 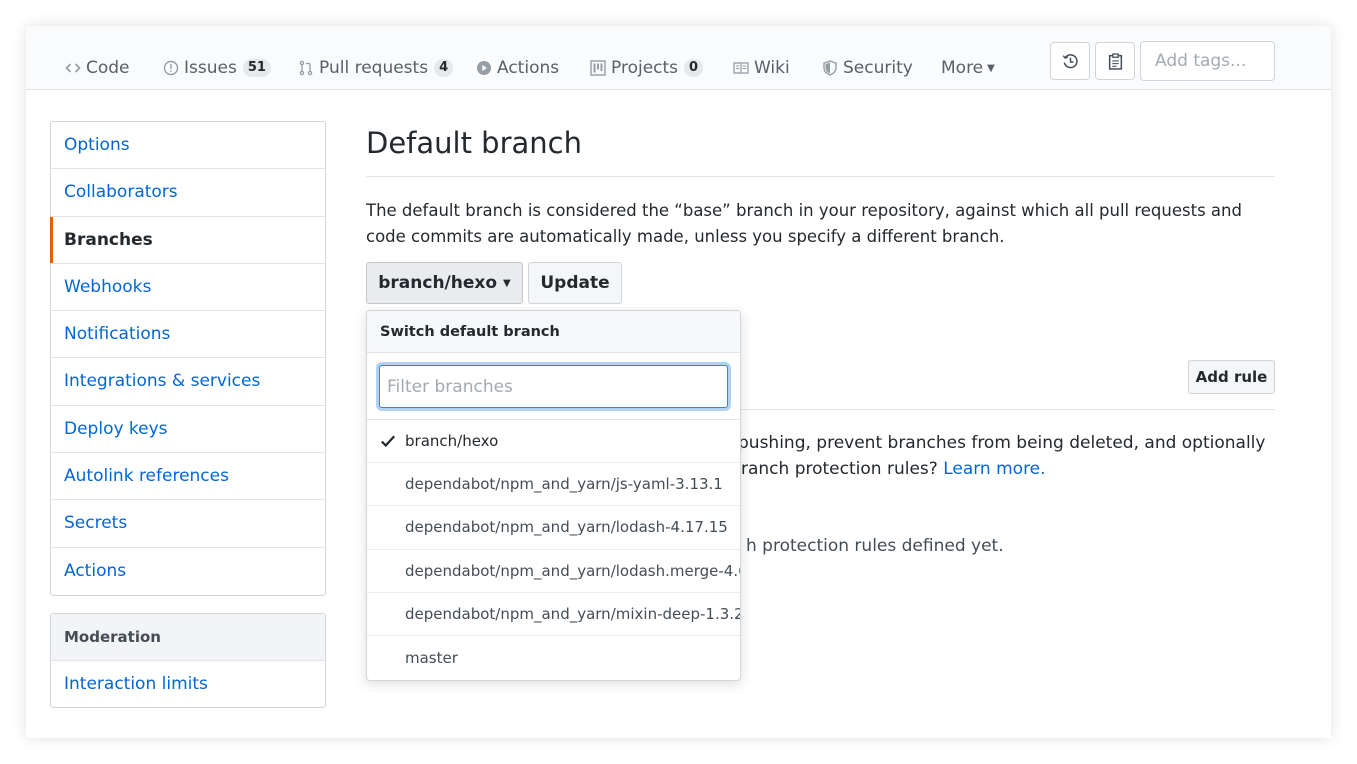 I want to click on tab-label: Pull requests, so click(x=374, y=68).